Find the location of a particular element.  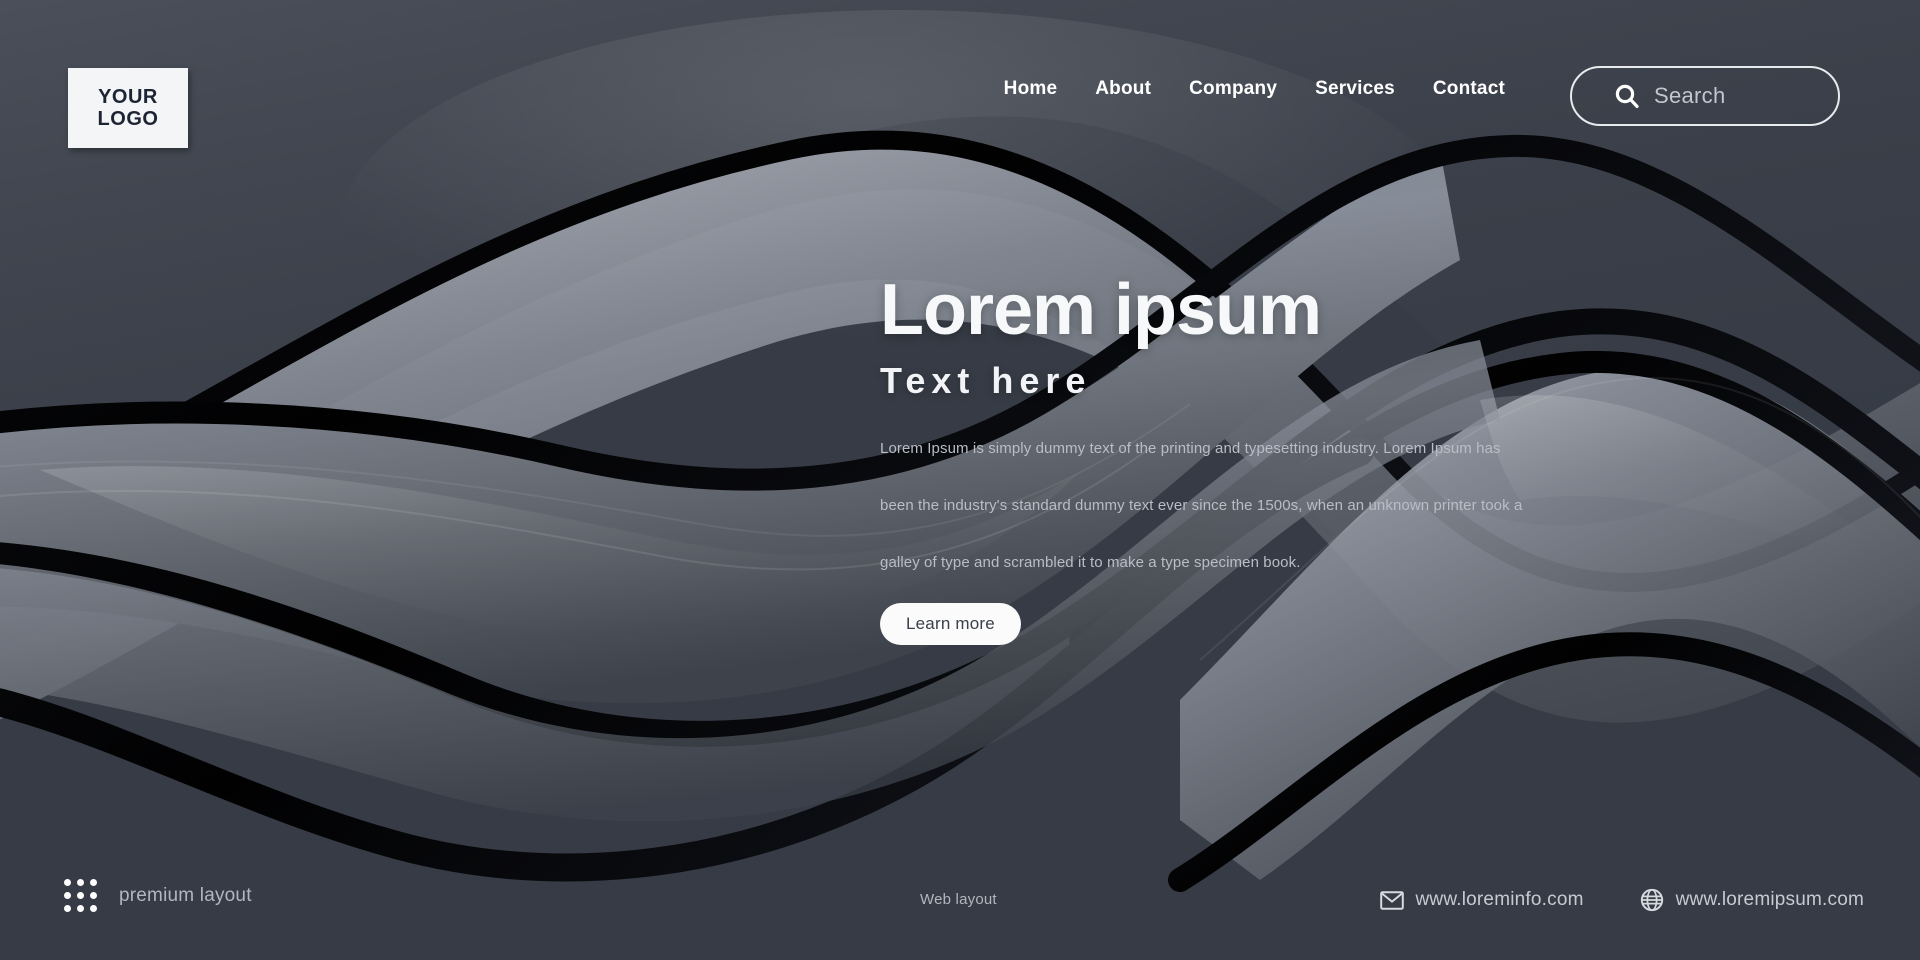

envelope-icon is located at coordinates (1391, 900).